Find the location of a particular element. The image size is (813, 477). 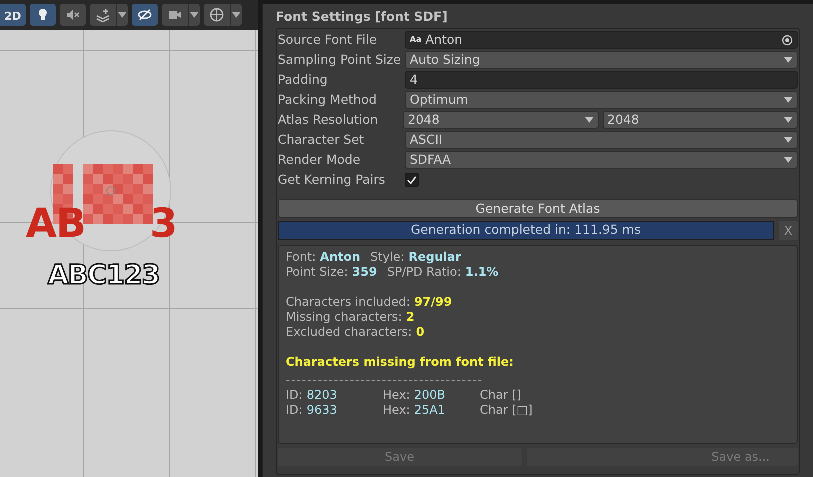

info-value: 2 is located at coordinates (410, 317).